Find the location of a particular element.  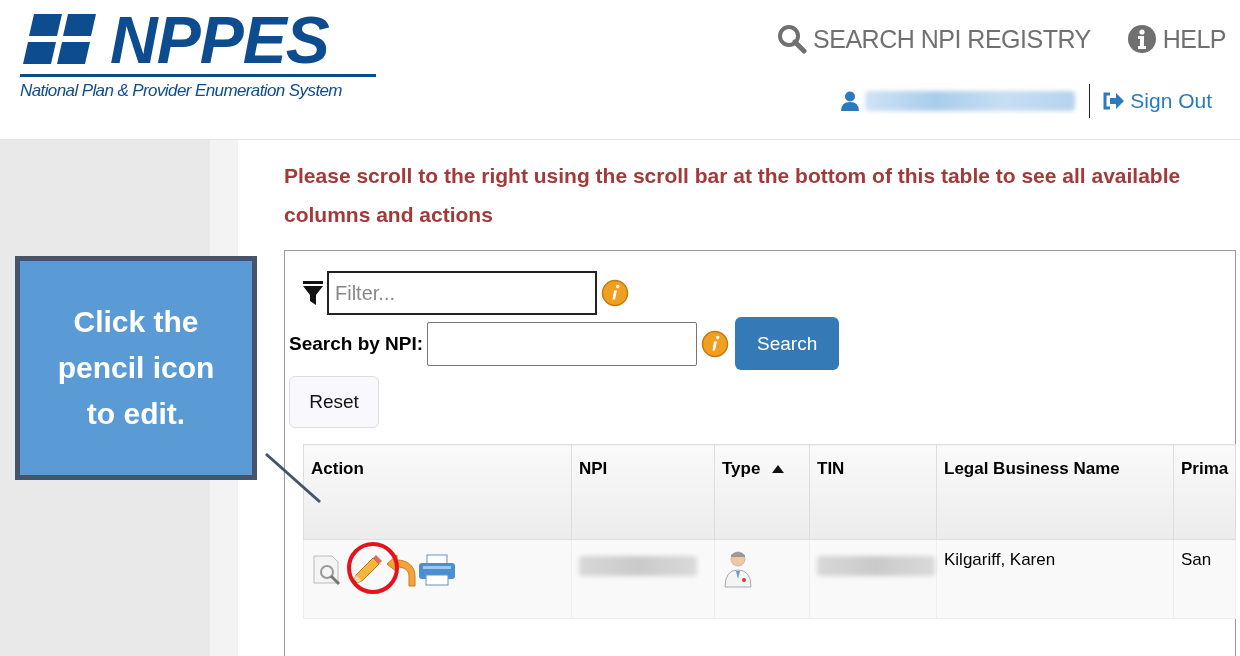

nav-link: SEARCH NPI REGISTRY is located at coordinates (934, 39).